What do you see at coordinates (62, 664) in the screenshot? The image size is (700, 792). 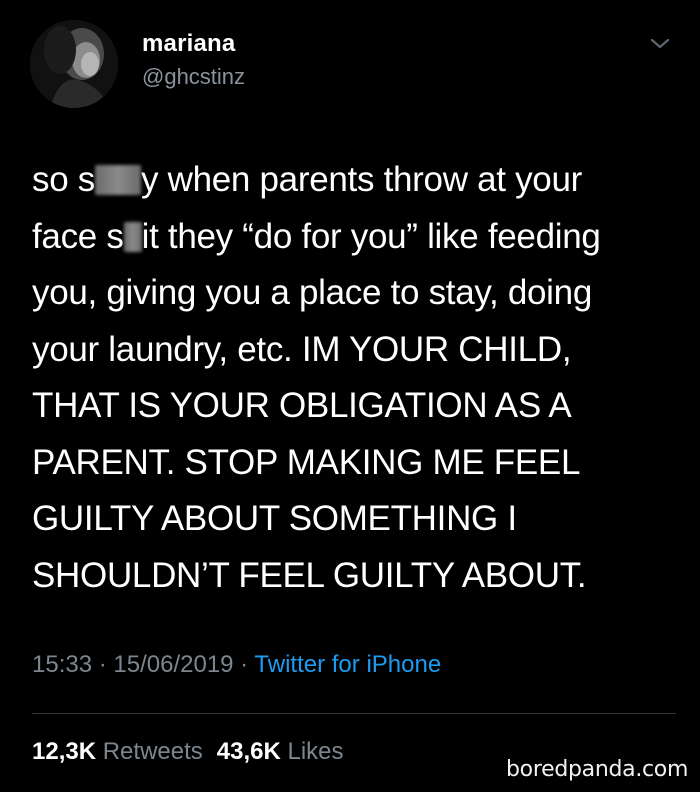 I see `tweet-time: 15:33` at bounding box center [62, 664].